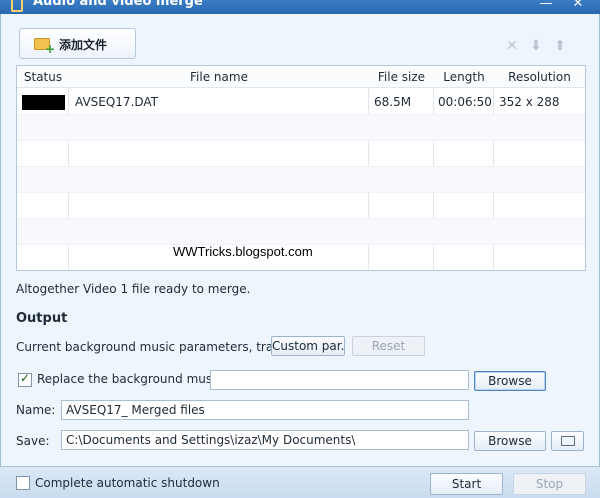  I want to click on header-resolution: Resolution, so click(539, 77).